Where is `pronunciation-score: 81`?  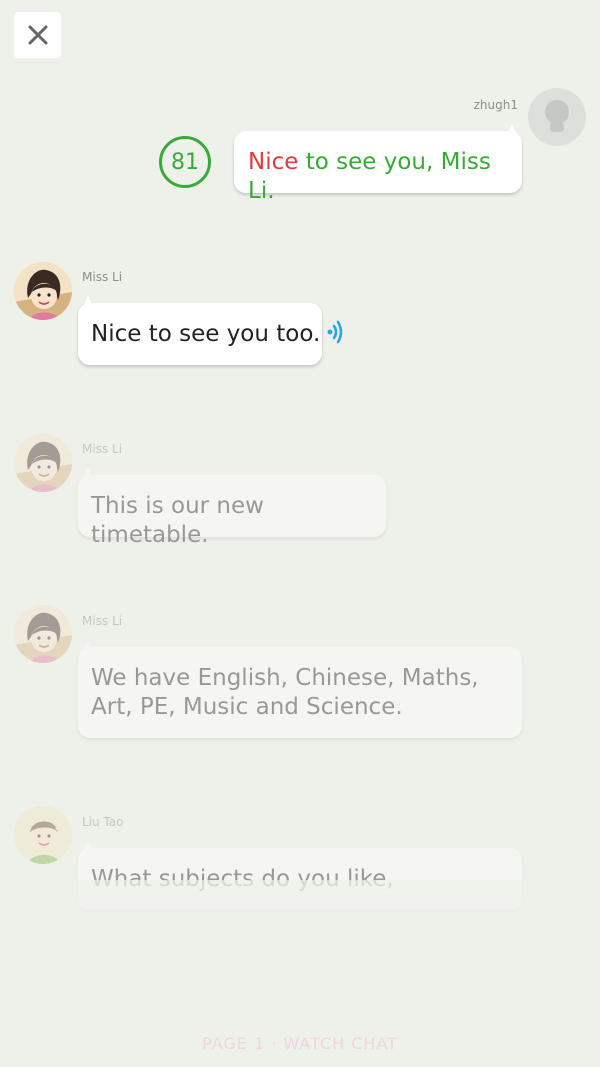
pronunciation-score: 81 is located at coordinates (185, 162).